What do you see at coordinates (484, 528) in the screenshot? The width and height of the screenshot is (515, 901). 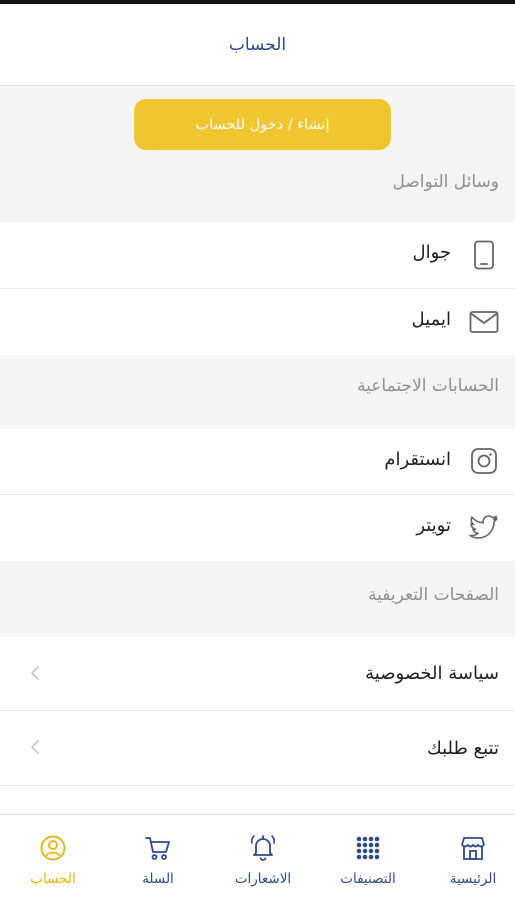 I see `twitter-icon` at bounding box center [484, 528].